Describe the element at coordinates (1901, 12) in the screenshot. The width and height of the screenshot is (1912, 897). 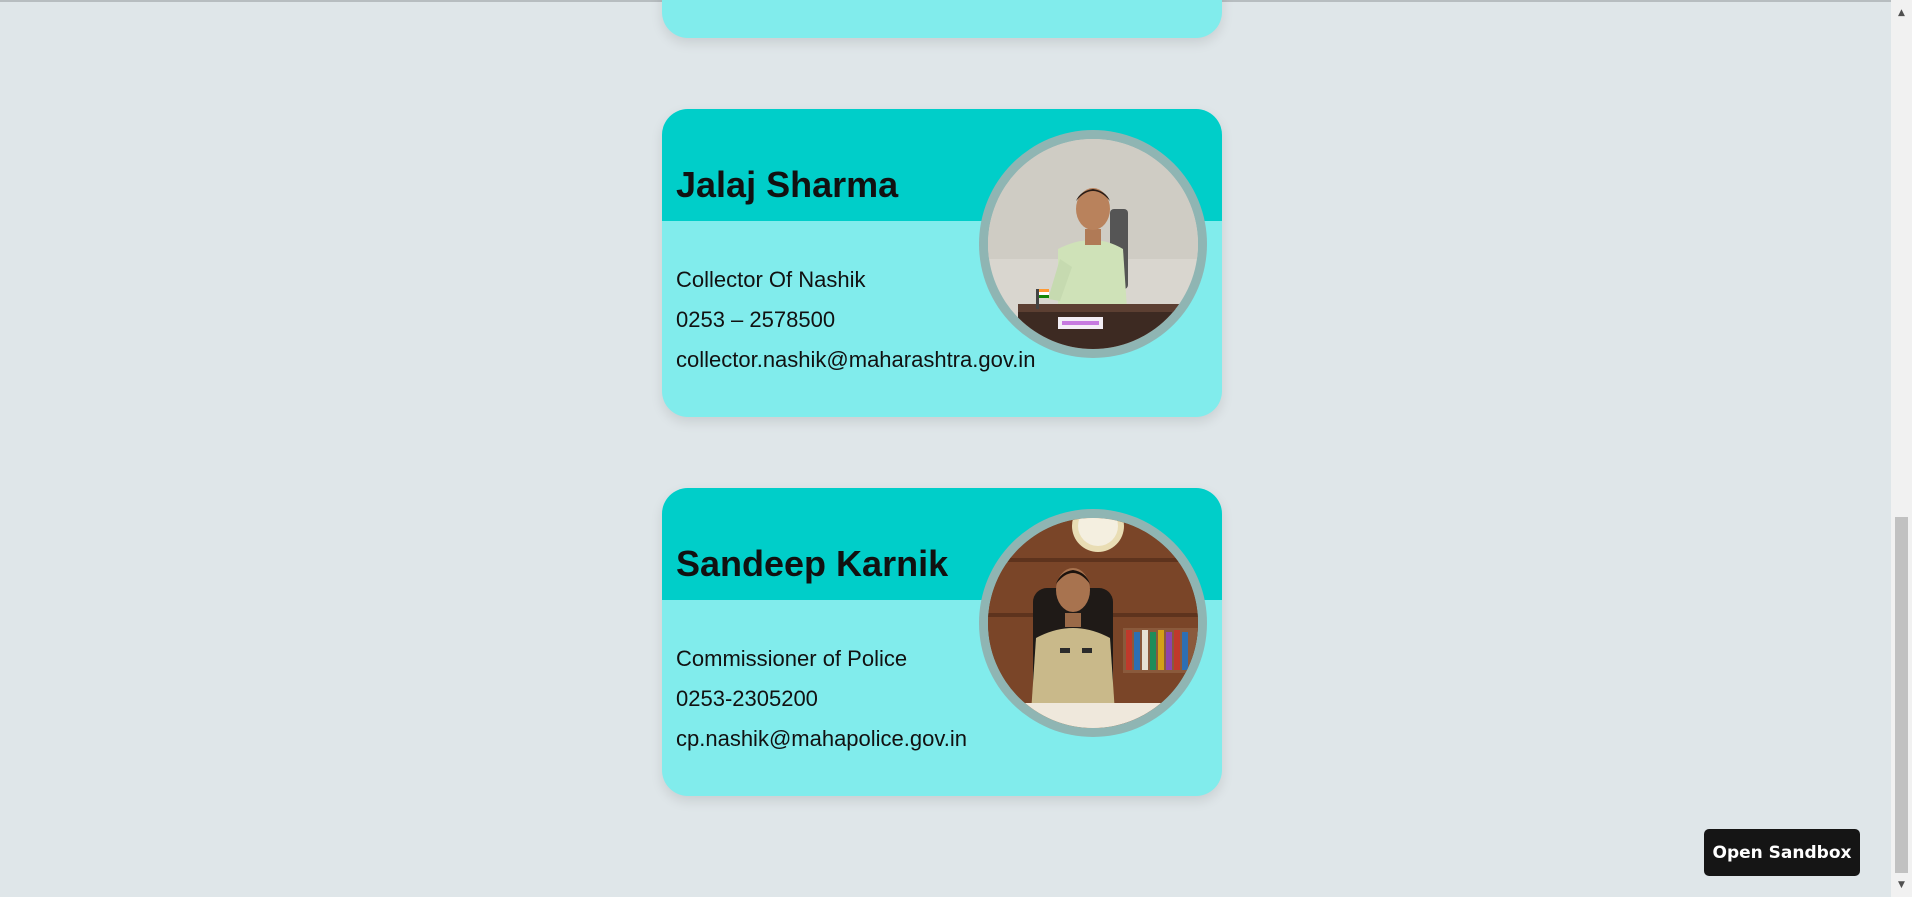
I see `scroll-up-arrow-icon: ▲` at that location.